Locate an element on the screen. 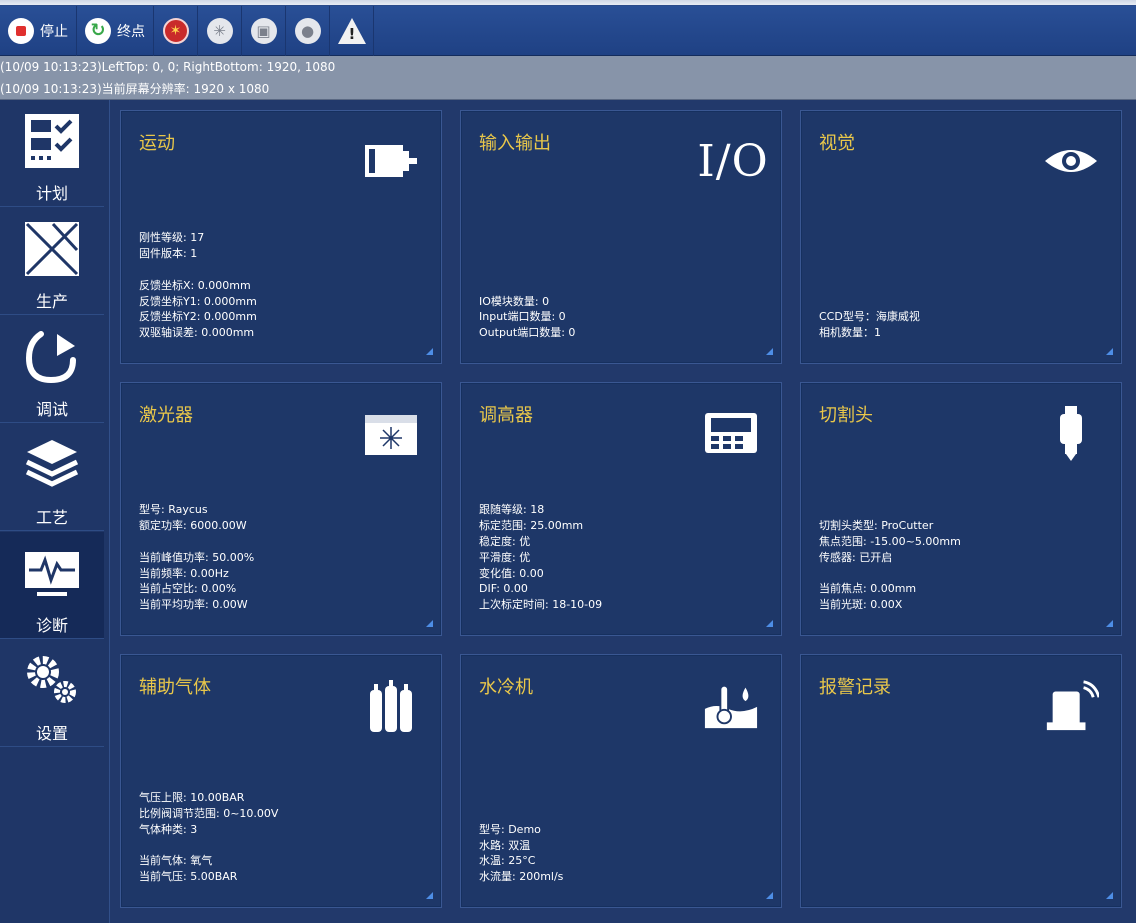 This screenshot has width=1136, height=923. info-line: 双驱轴误差: 0.000mm is located at coordinates (197, 333).